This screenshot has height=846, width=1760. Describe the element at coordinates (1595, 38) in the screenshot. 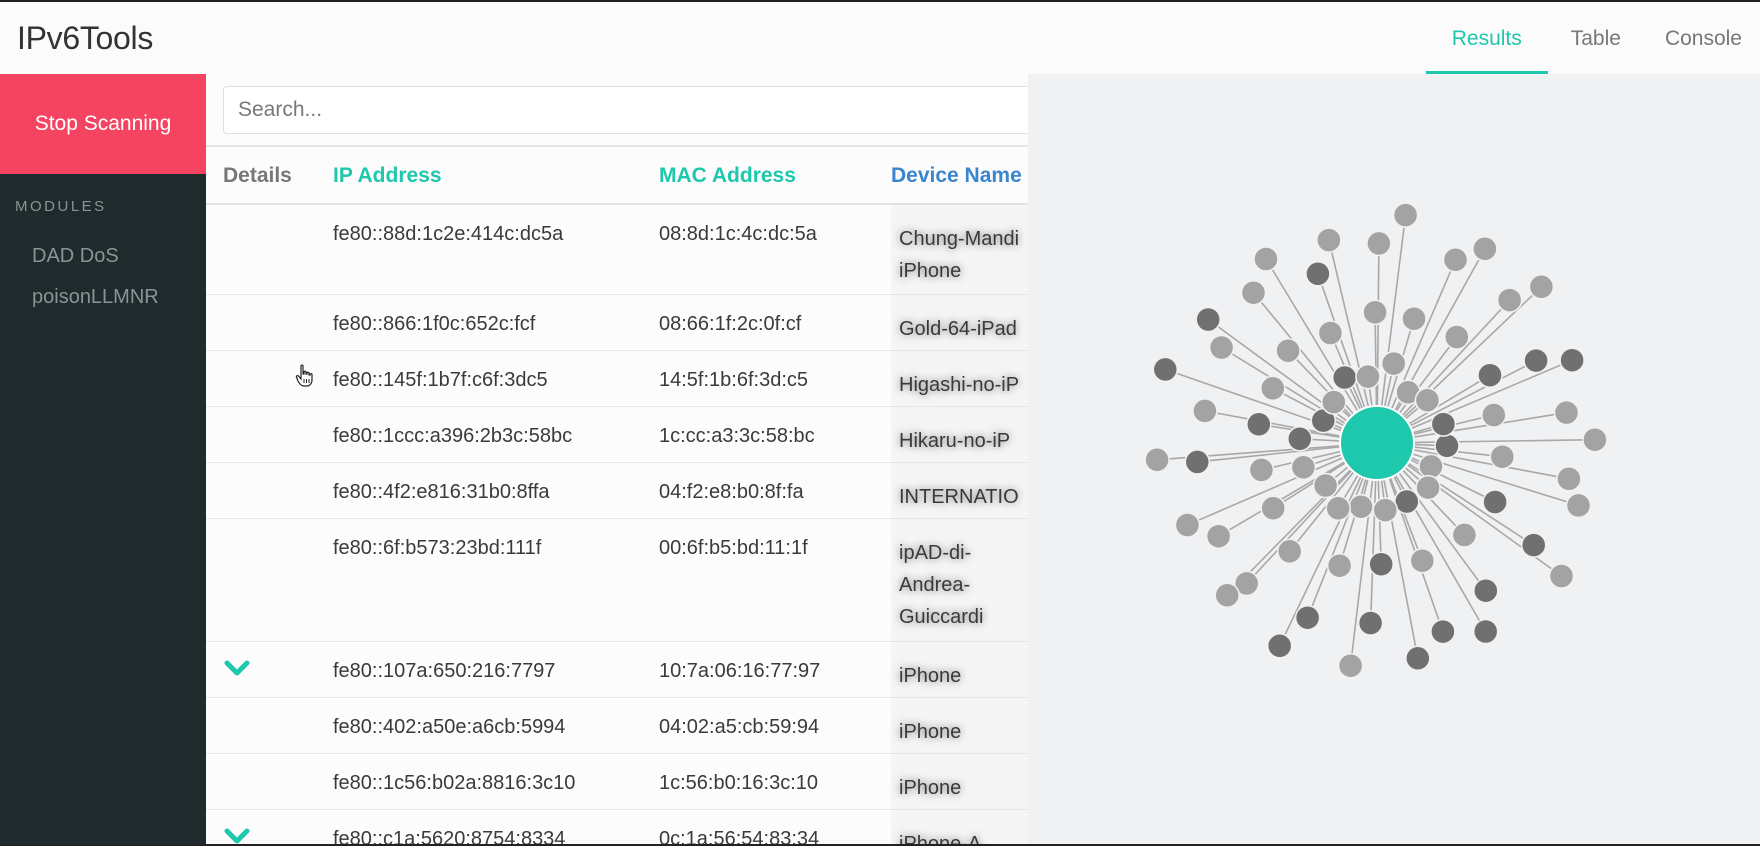

I see `tab-table: Table` at that location.